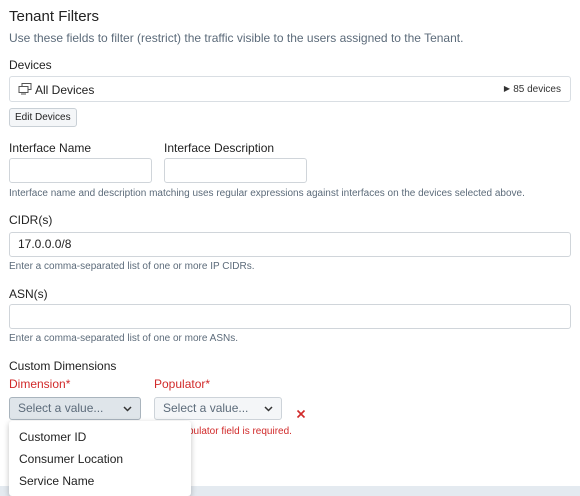  Describe the element at coordinates (235, 170) in the screenshot. I see `interface-description-input` at that location.